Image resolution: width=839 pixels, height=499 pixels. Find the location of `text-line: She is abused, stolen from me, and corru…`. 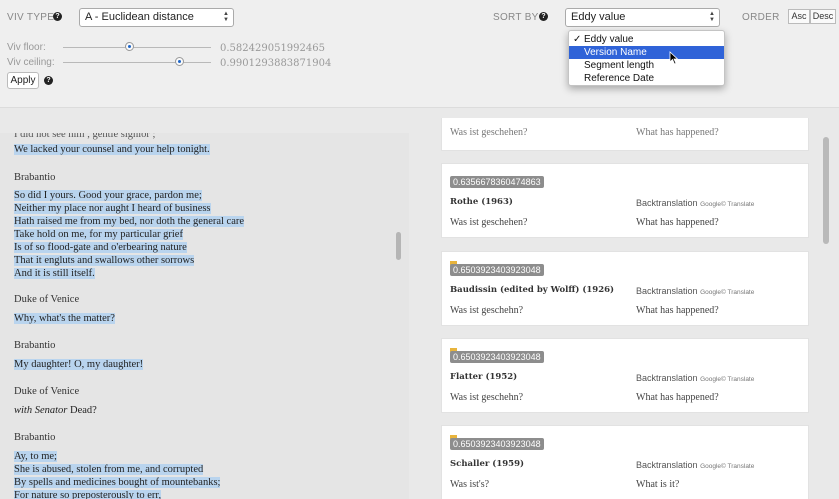

text-line: She is abused, stolen from me, and corru… is located at coordinates (109, 469).